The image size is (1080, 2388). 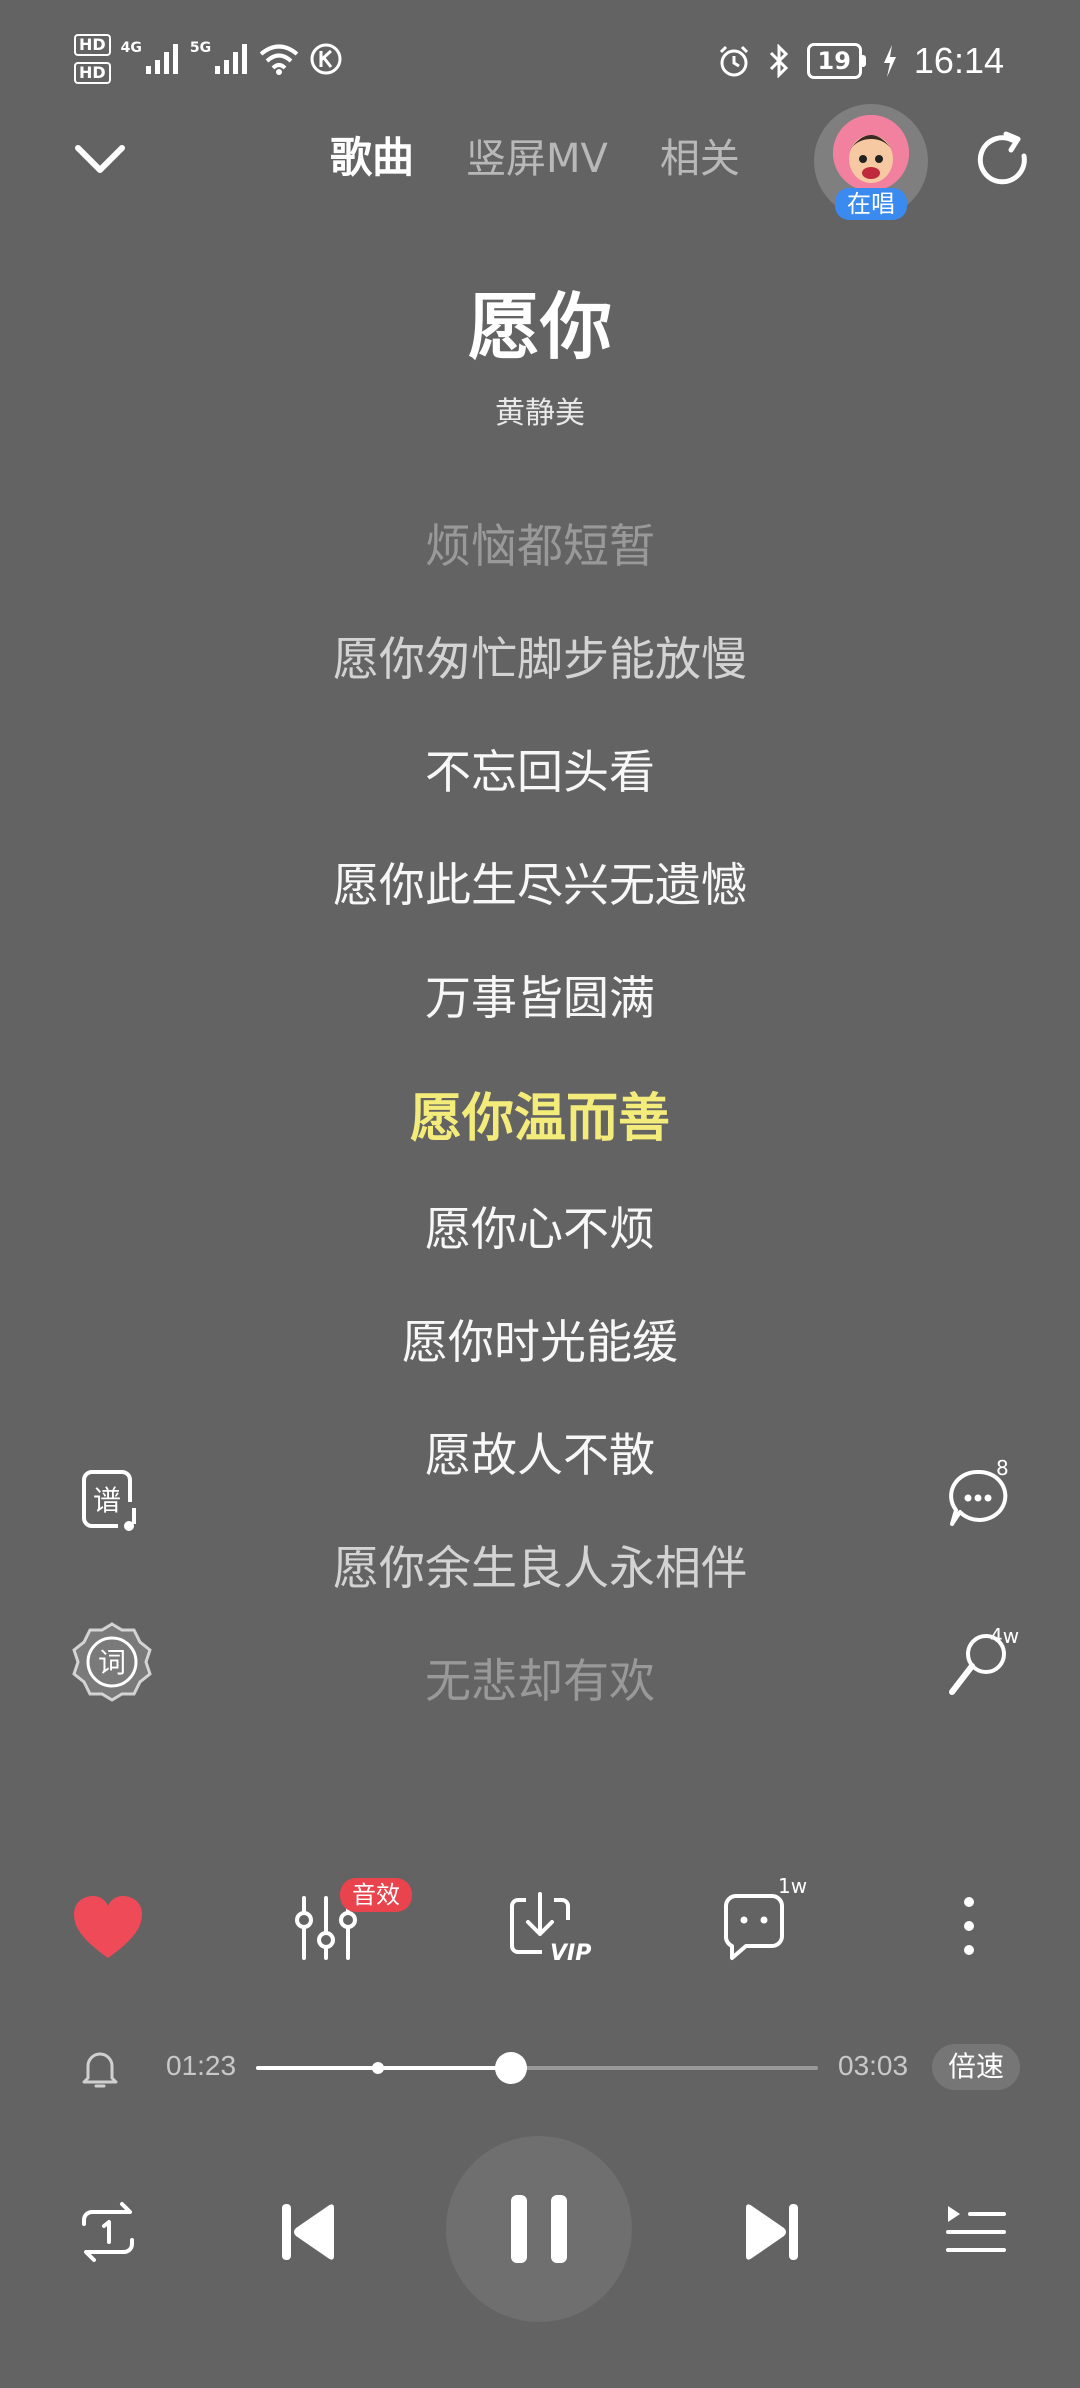 I want to click on bluetooth-icon, so click(x=778, y=61).